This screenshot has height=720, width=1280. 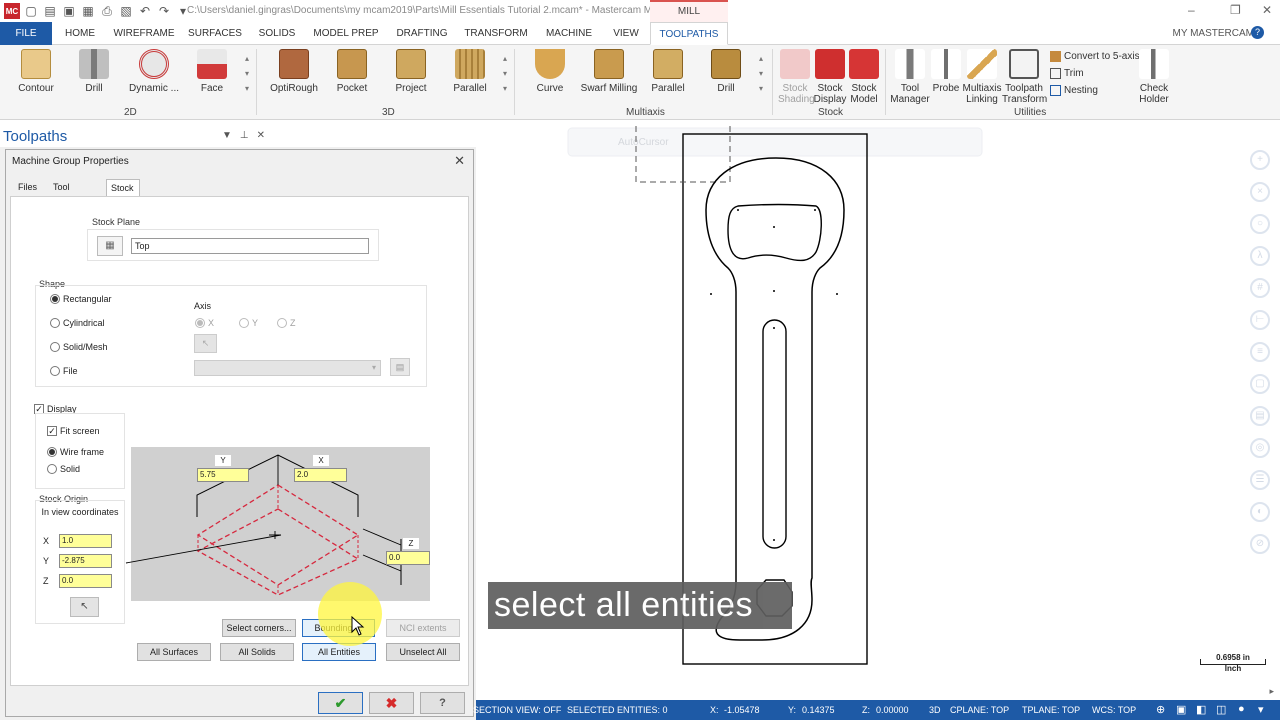 What do you see at coordinates (1260, 160) in the screenshot?
I see `add-icon: +` at bounding box center [1260, 160].